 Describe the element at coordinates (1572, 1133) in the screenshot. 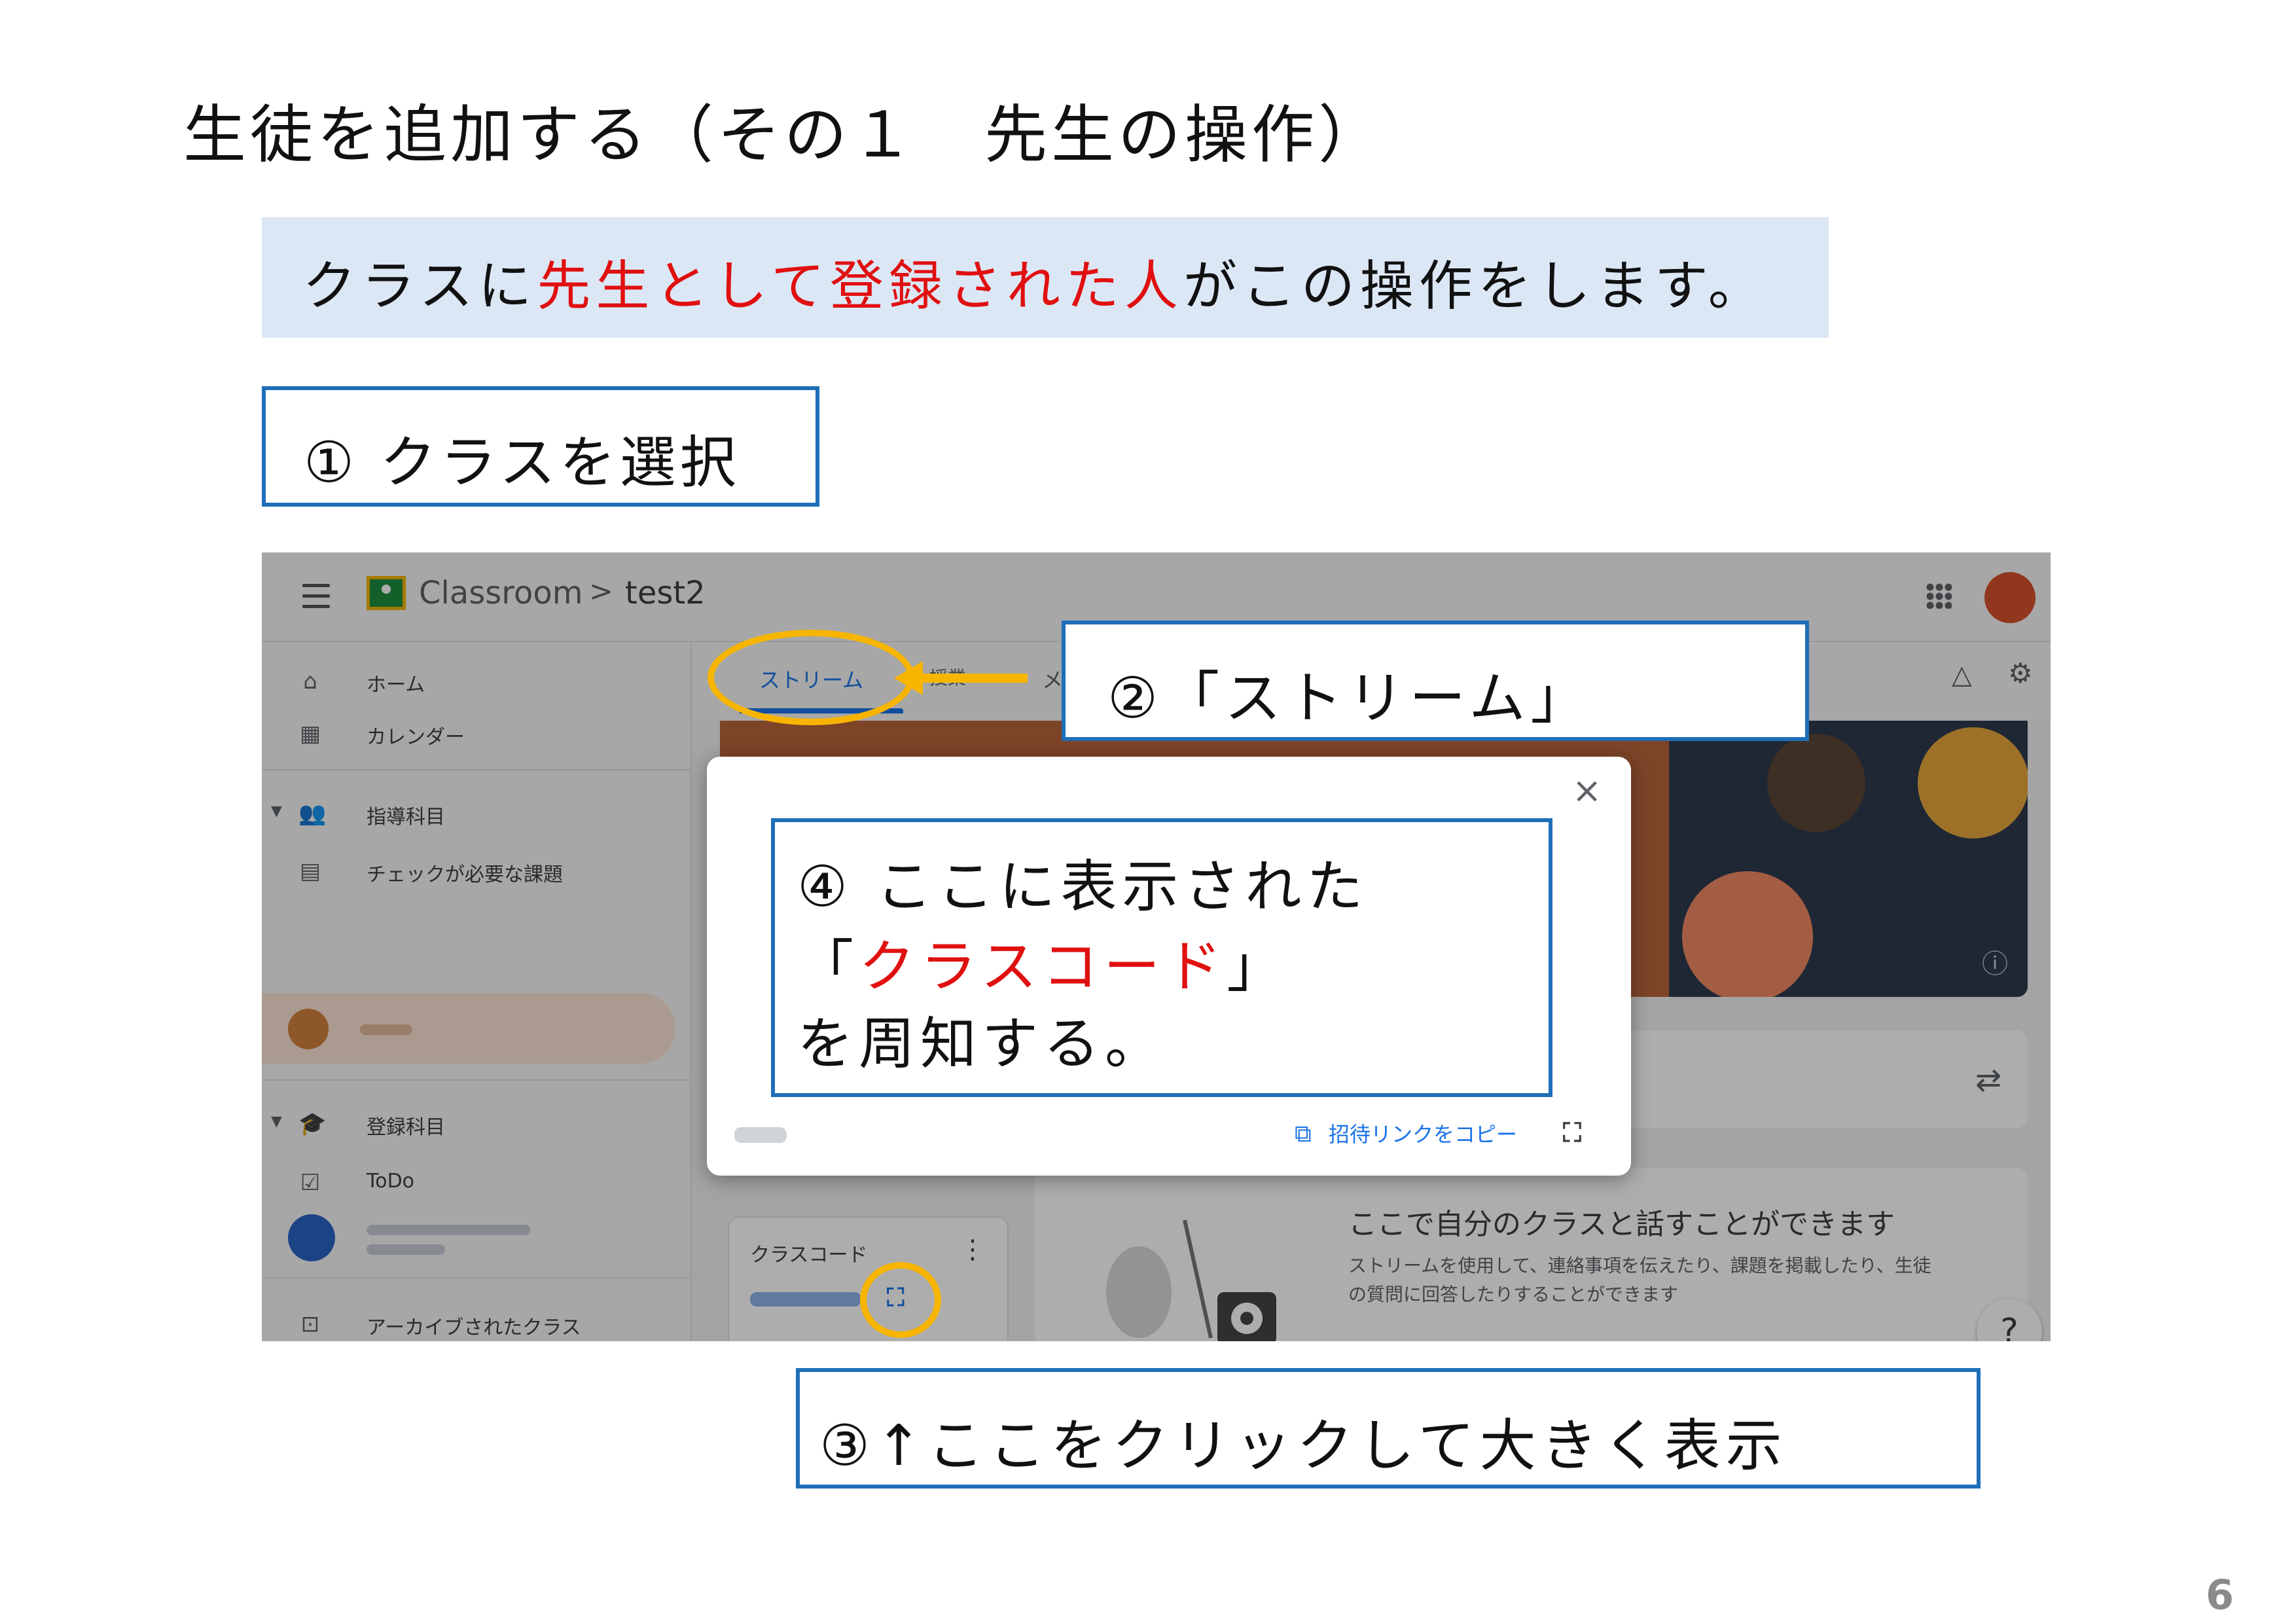

I see `fullscreen-icon: ⛶` at that location.